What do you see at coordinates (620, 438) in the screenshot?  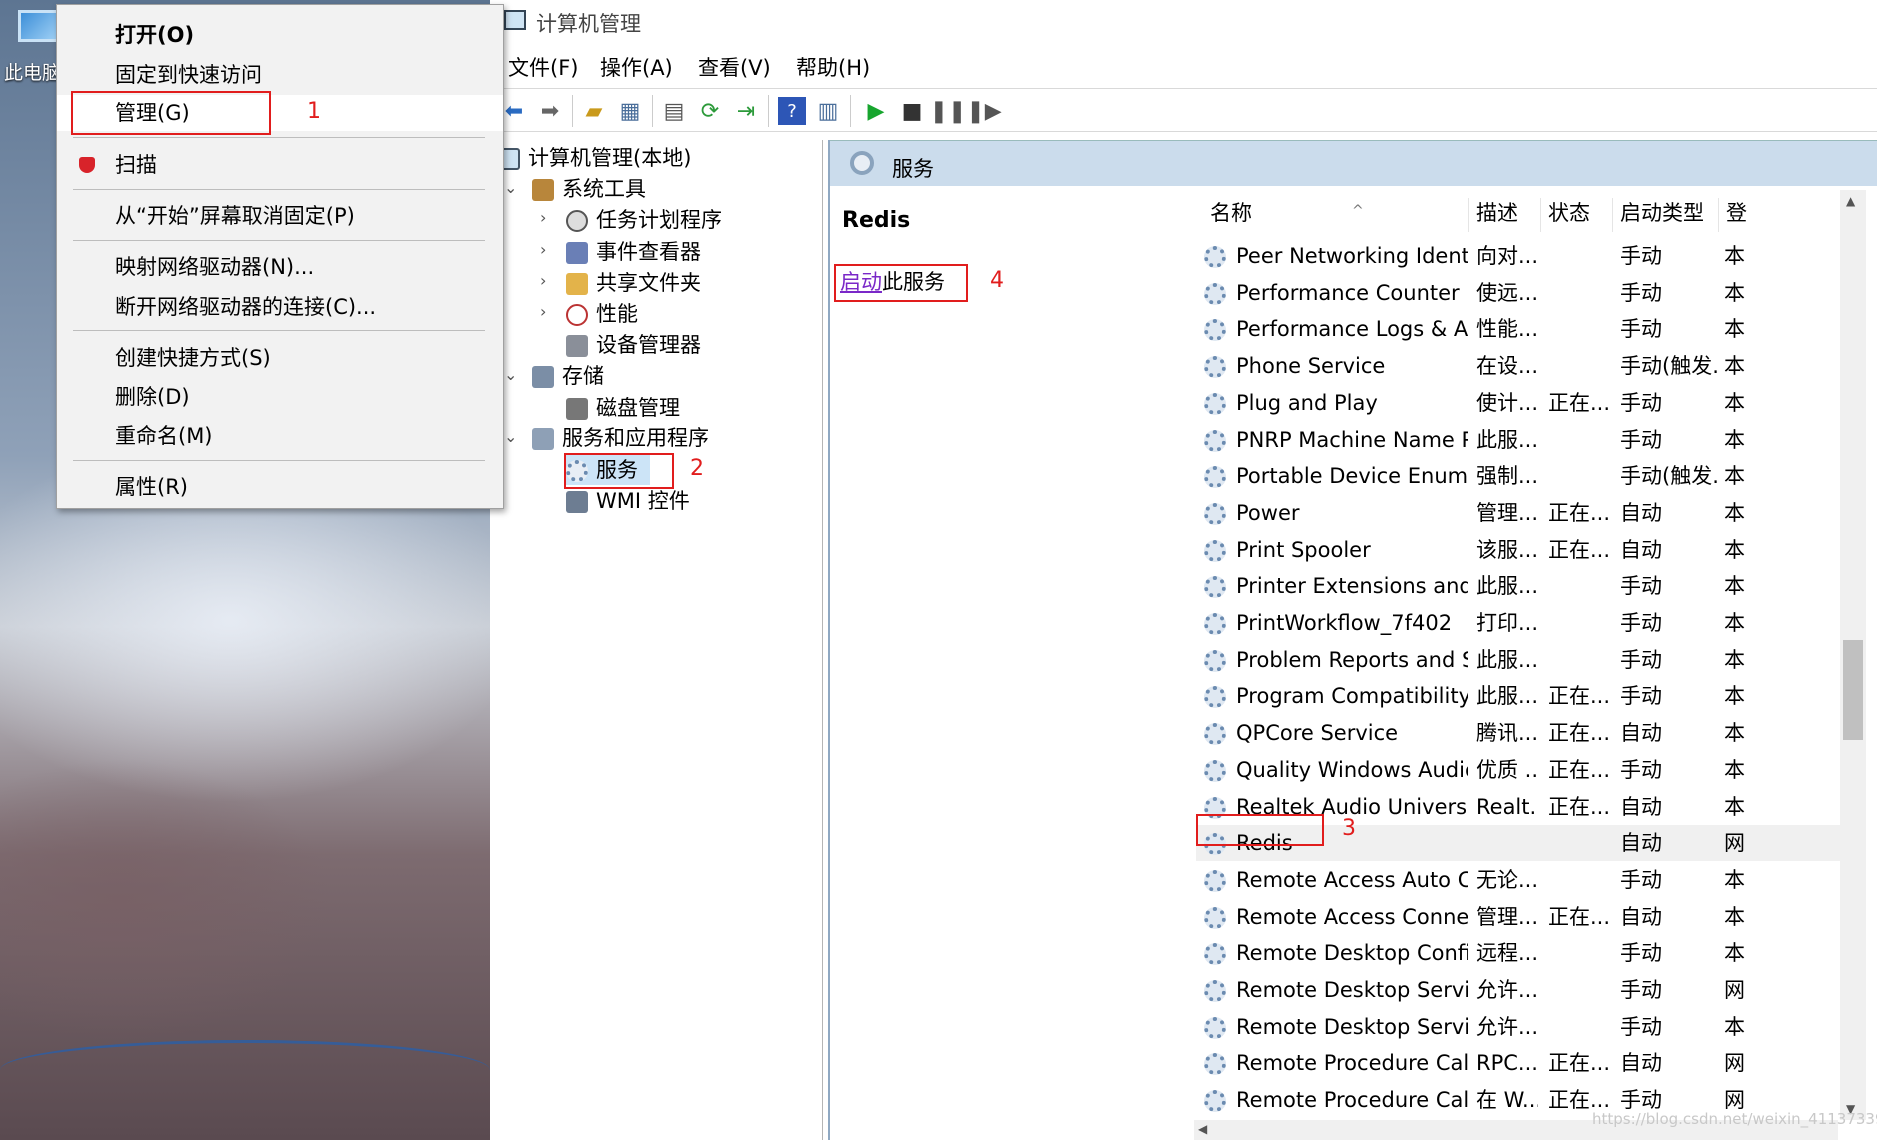 I see `tree-item-services-apps: 服务和应用程序` at bounding box center [620, 438].